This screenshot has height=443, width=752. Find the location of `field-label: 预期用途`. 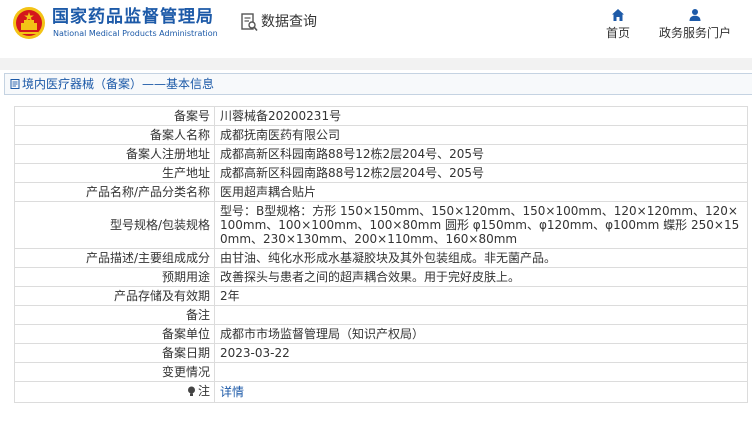

field-label: 预期用途 is located at coordinates (114, 277).